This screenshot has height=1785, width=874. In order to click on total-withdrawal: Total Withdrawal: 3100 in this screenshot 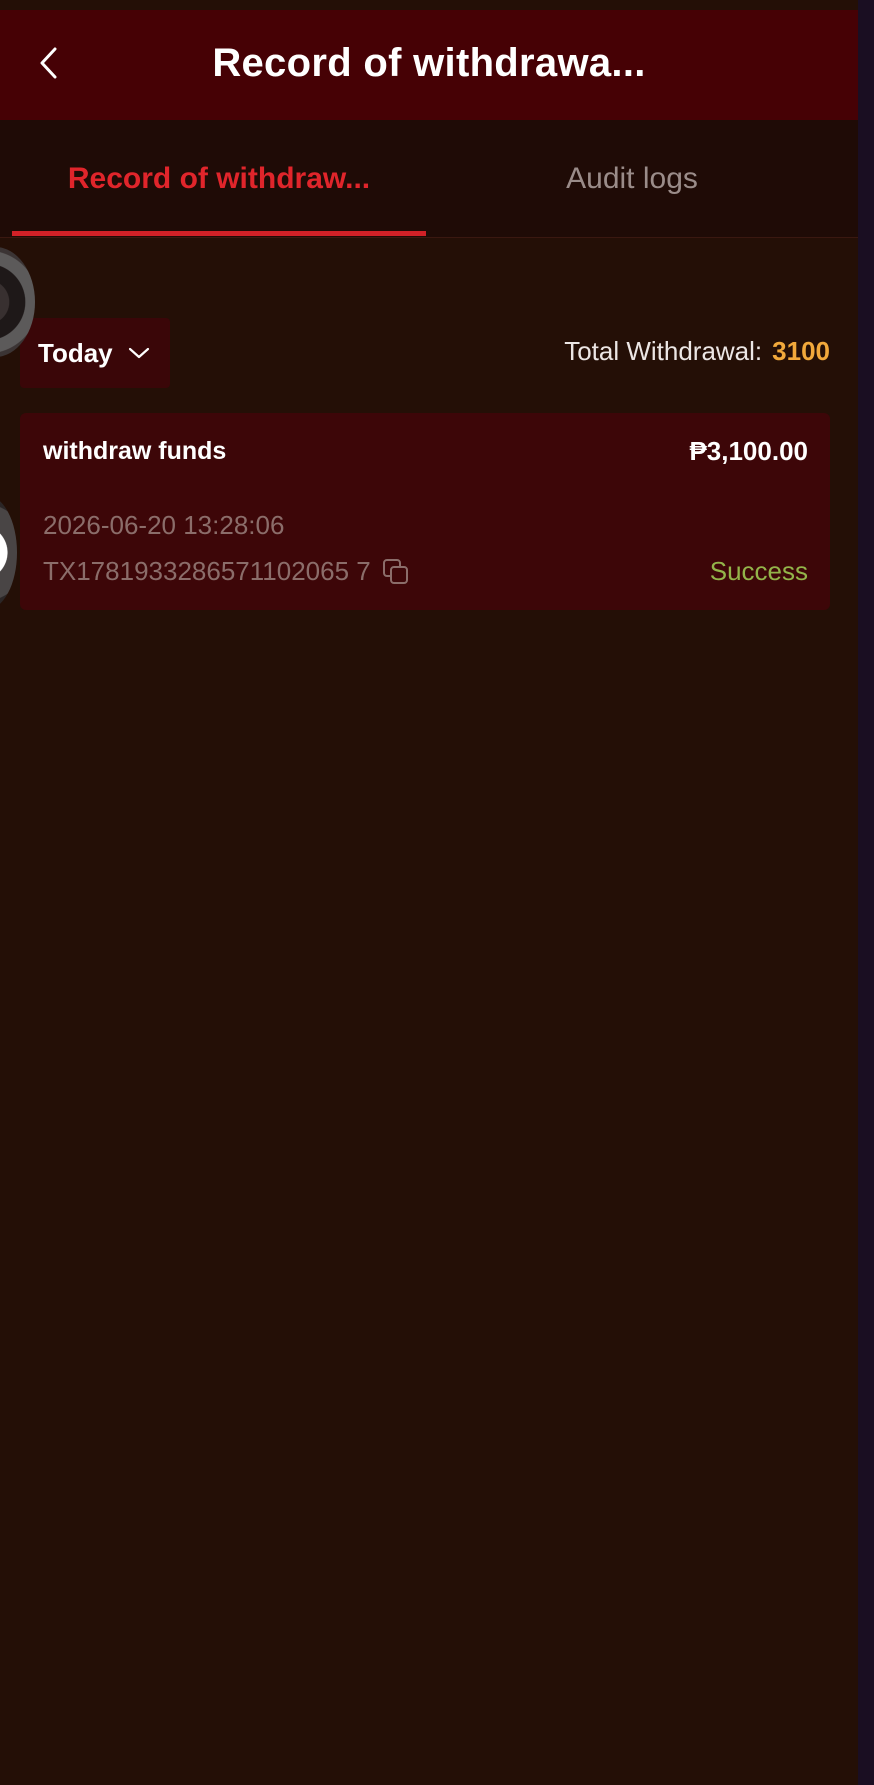, I will do `click(697, 351)`.